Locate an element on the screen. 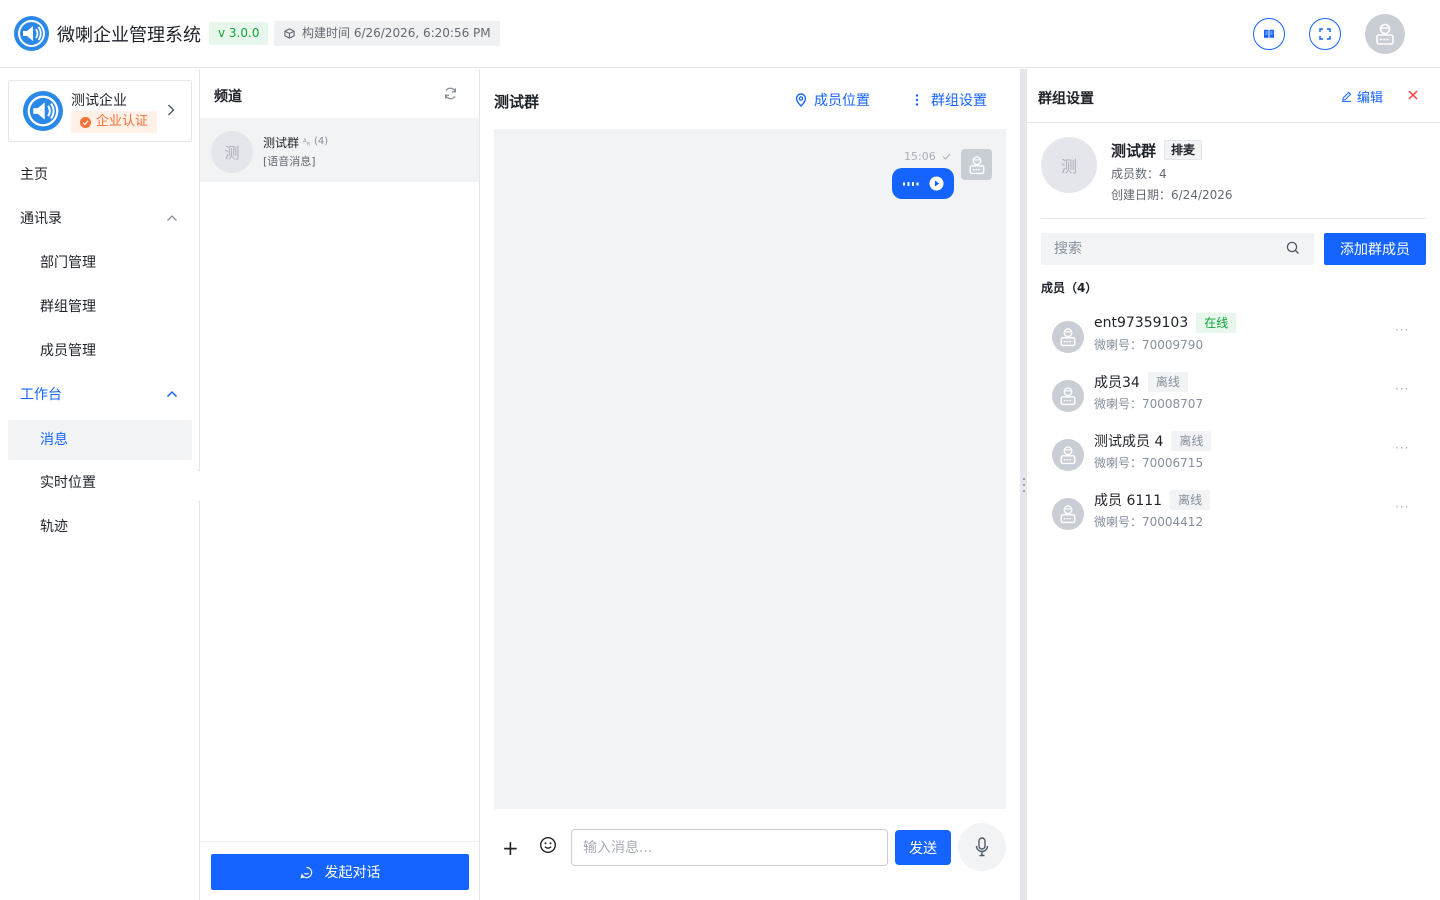 This screenshot has width=1440, height=900. member-row: 成员34 离线 微喇号：70008707 ··· is located at coordinates (1233, 400).